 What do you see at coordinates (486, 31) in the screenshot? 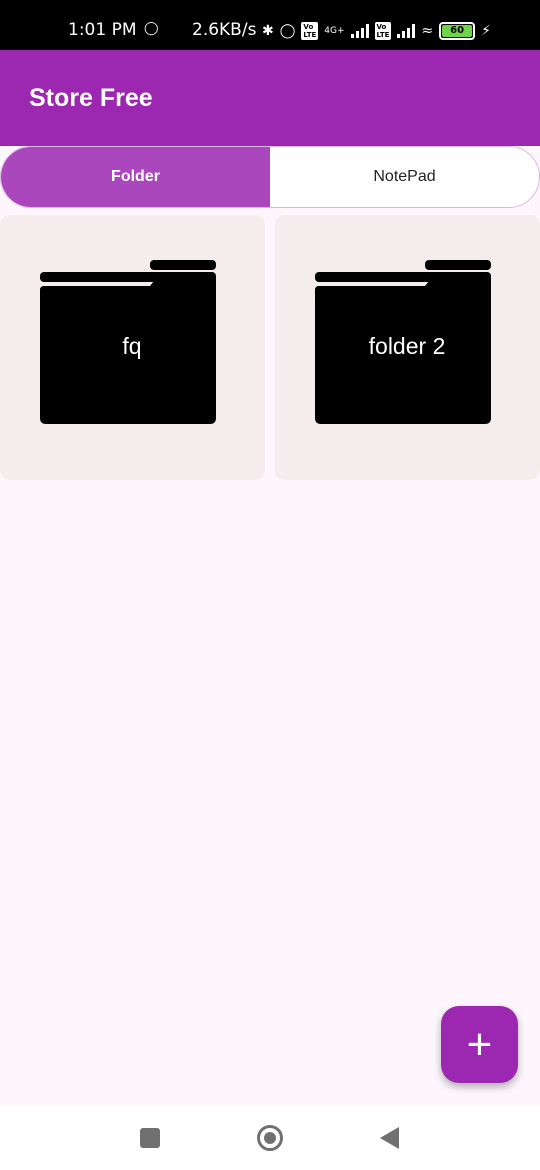
I see `charging-icon: ⚡` at bounding box center [486, 31].